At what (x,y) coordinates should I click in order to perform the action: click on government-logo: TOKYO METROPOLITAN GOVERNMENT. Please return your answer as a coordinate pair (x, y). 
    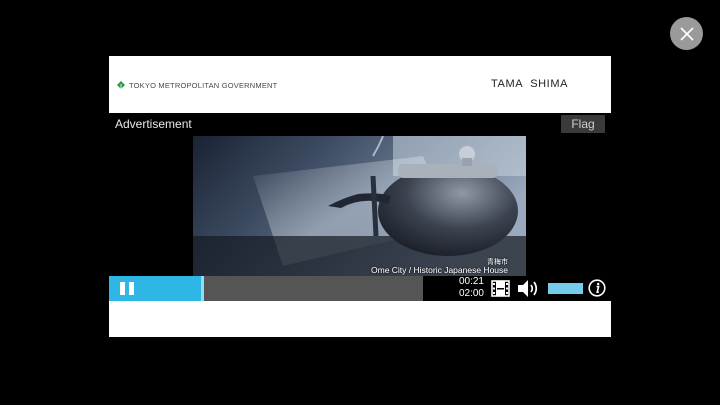
    Looking at the image, I should click on (196, 85).